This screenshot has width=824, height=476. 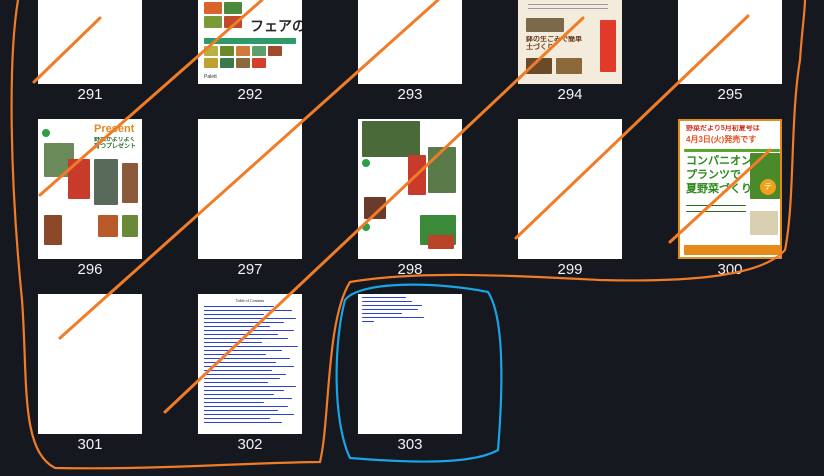 I want to click on page-number-297: 297, so click(x=250, y=269).